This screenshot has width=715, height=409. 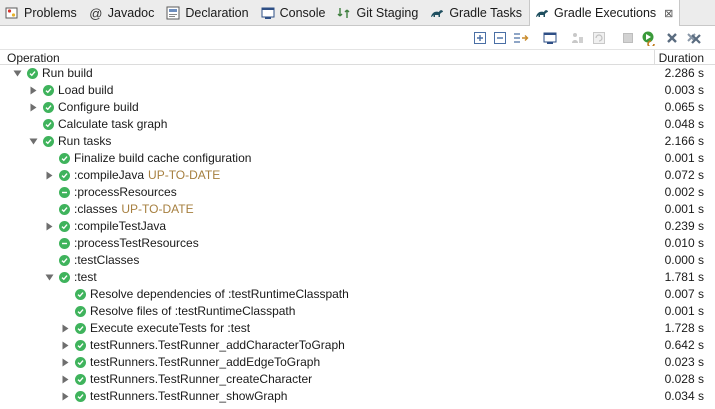 What do you see at coordinates (477, 13) in the screenshot?
I see `tab-gradle-tasks: Gradle Tasks` at bounding box center [477, 13].